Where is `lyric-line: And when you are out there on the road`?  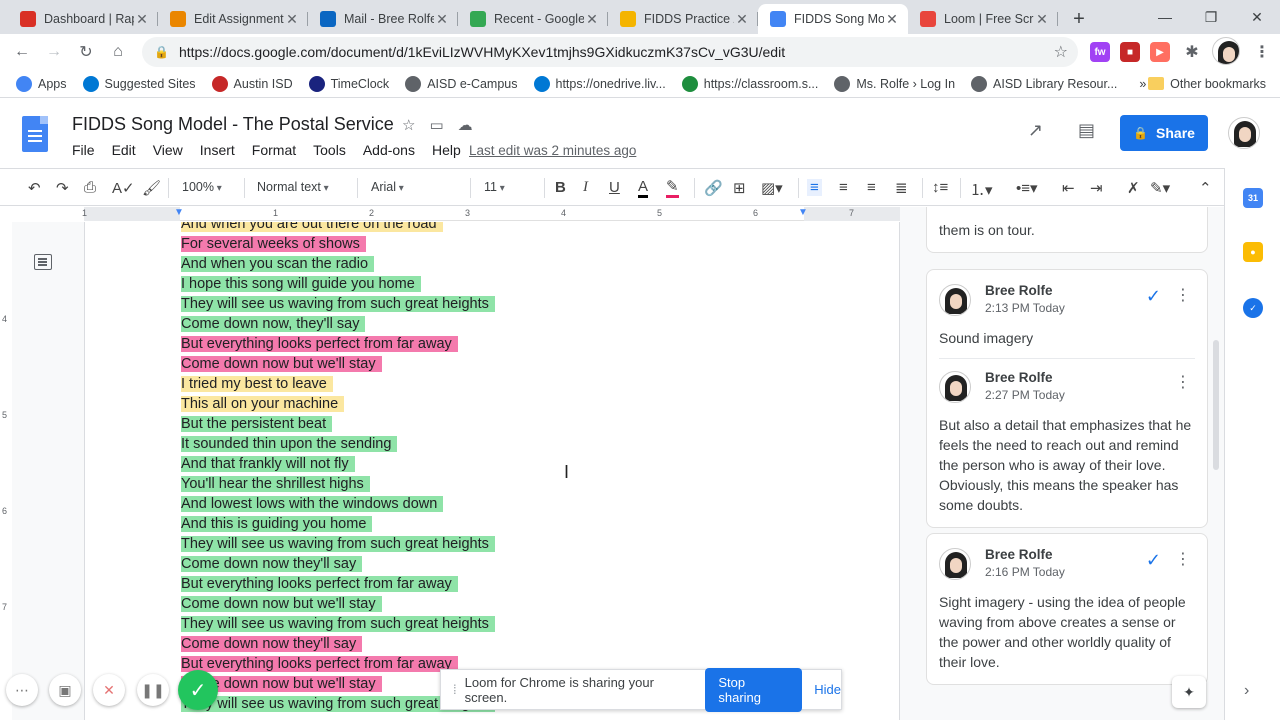 lyric-line: And when you are out there on the road is located at coordinates (338, 228).